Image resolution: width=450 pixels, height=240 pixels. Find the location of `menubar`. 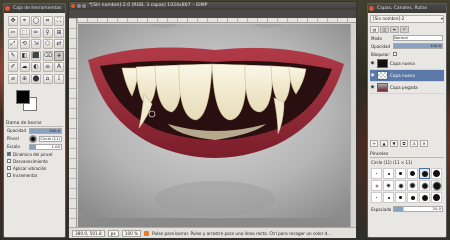

menubar is located at coordinates (212, 14).